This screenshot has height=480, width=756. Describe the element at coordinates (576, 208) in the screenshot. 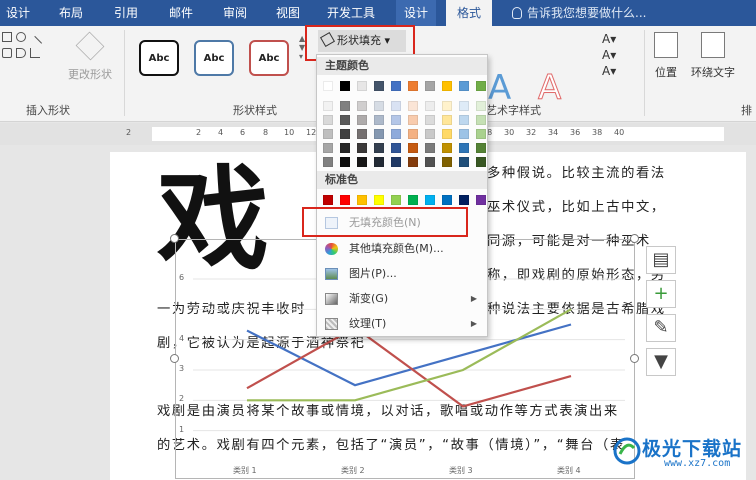

I see `text-line: 巫术仪式，比如上古中文，` at that location.